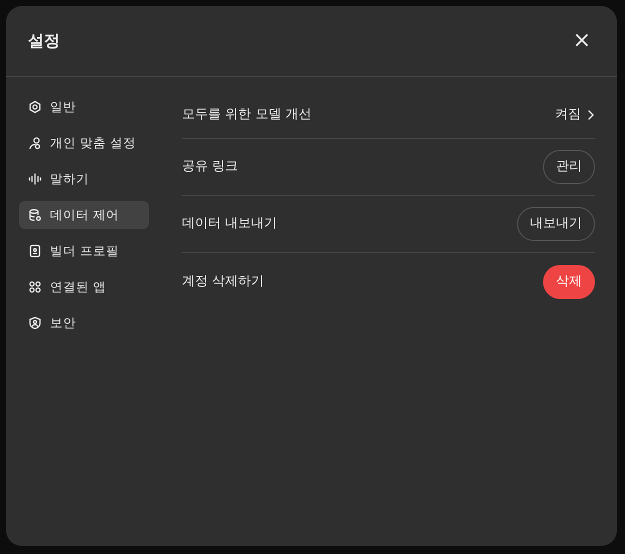  I want to click on delete-button: 삭제, so click(569, 281).